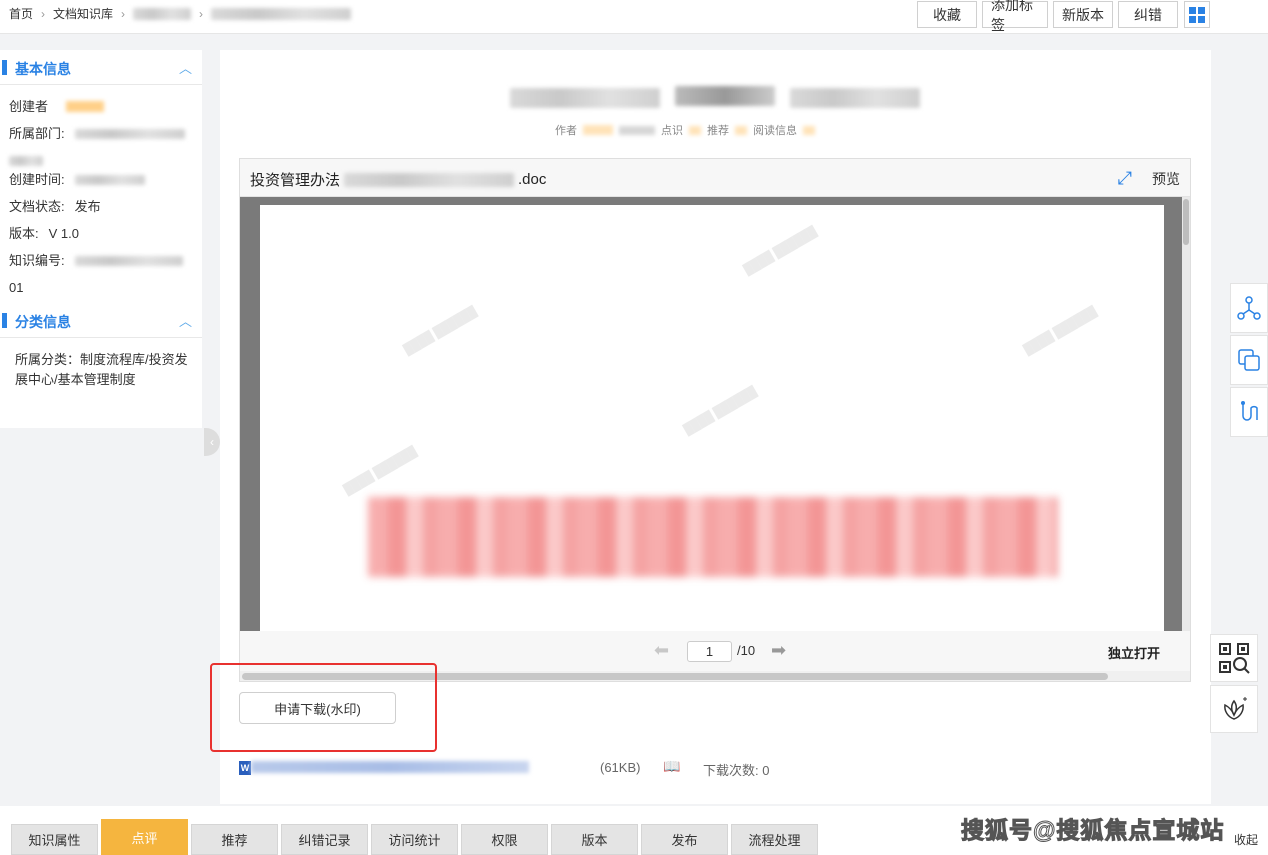 This screenshot has height=855, width=1268. I want to click on version-row: 版本: V 1.0, so click(105, 233).